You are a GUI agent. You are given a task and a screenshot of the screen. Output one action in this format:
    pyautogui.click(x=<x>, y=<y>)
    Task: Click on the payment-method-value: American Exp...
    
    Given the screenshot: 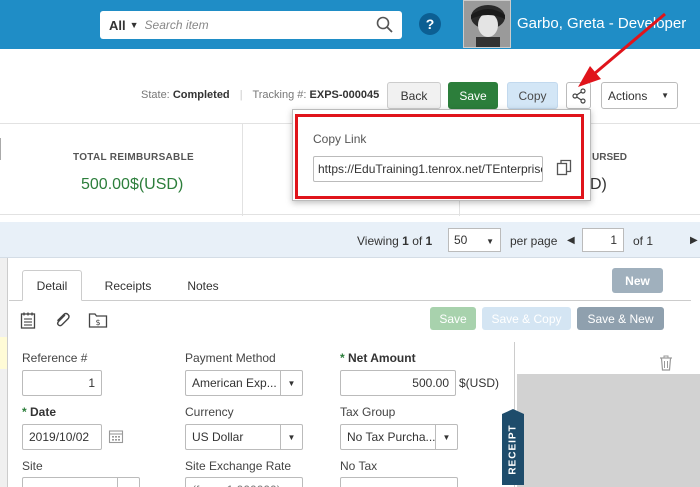 What is the action you would take?
    pyautogui.click(x=234, y=383)
    